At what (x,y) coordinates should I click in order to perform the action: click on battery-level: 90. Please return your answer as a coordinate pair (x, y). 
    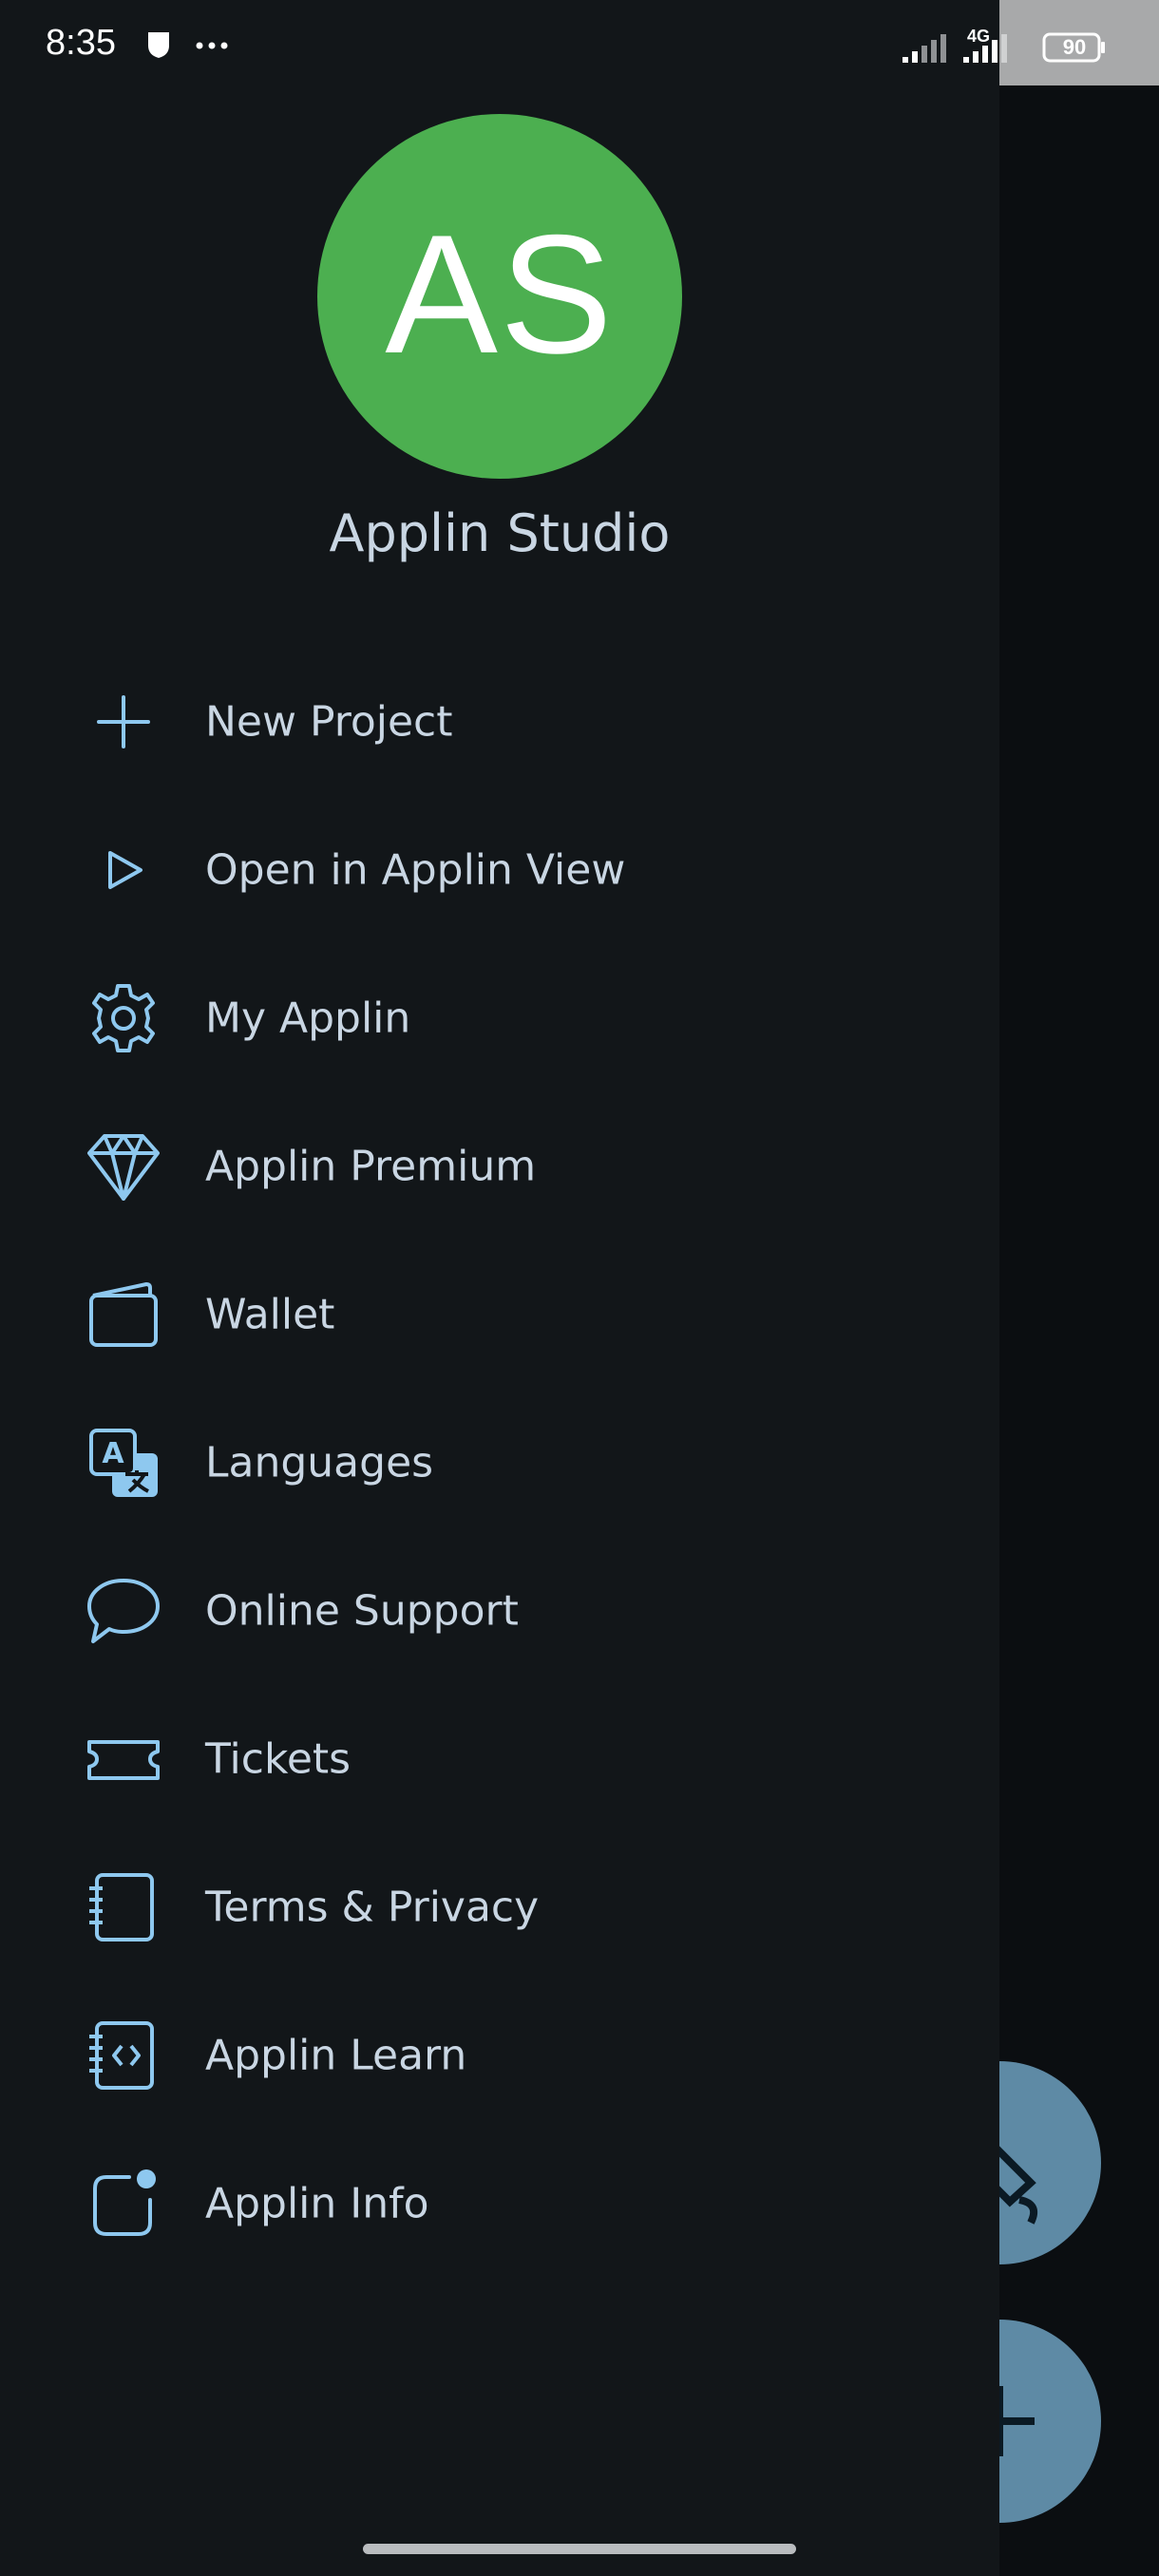
    Looking at the image, I should click on (1074, 47).